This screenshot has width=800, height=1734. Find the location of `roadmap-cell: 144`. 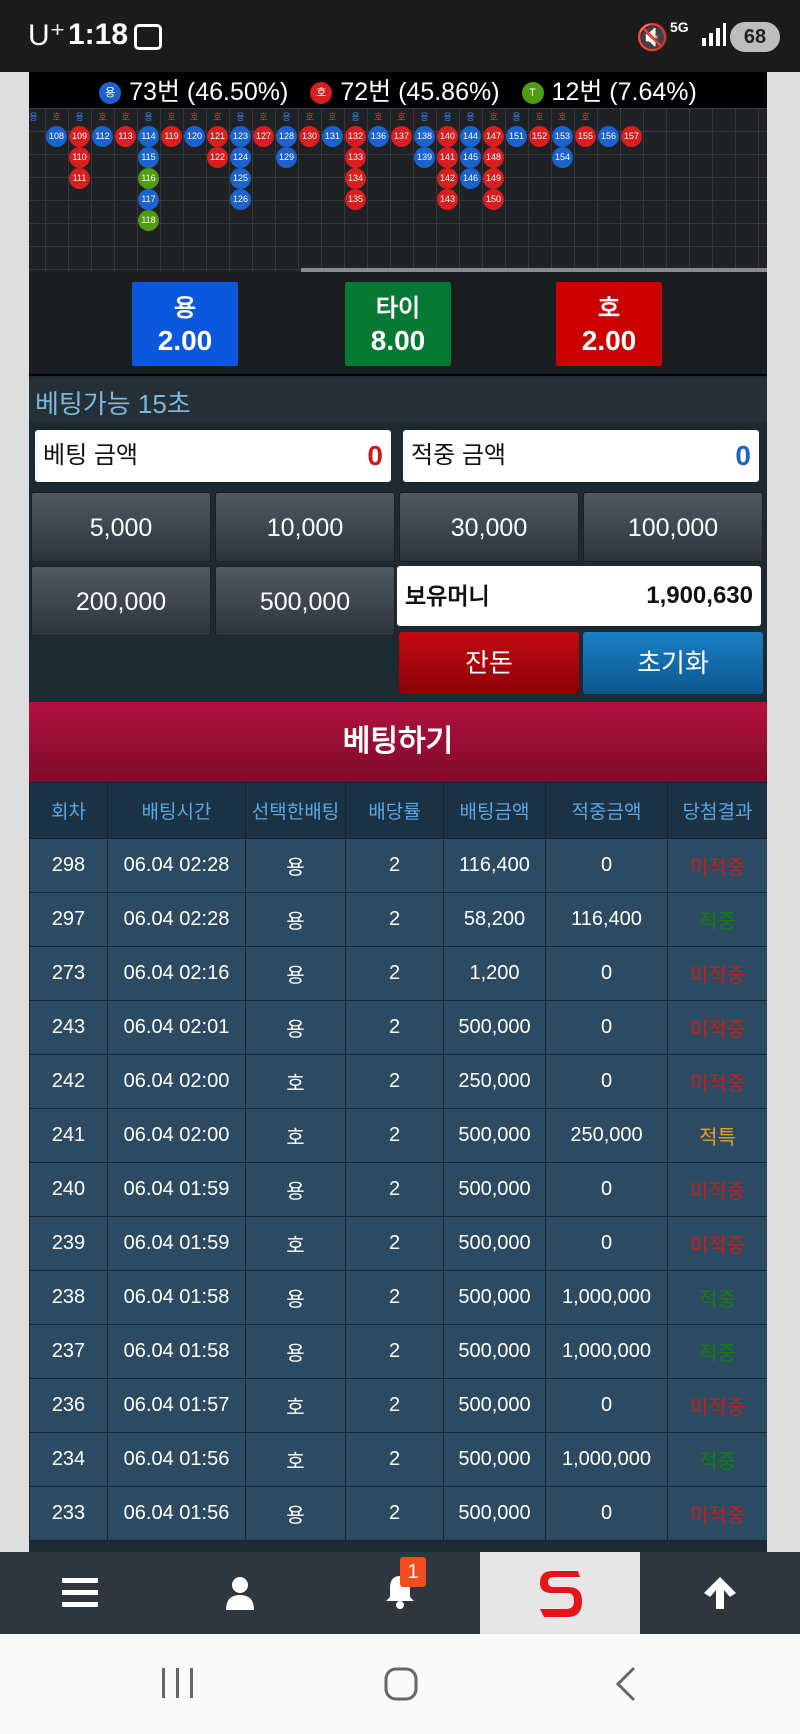

roadmap-cell: 144 is located at coordinates (470, 136).